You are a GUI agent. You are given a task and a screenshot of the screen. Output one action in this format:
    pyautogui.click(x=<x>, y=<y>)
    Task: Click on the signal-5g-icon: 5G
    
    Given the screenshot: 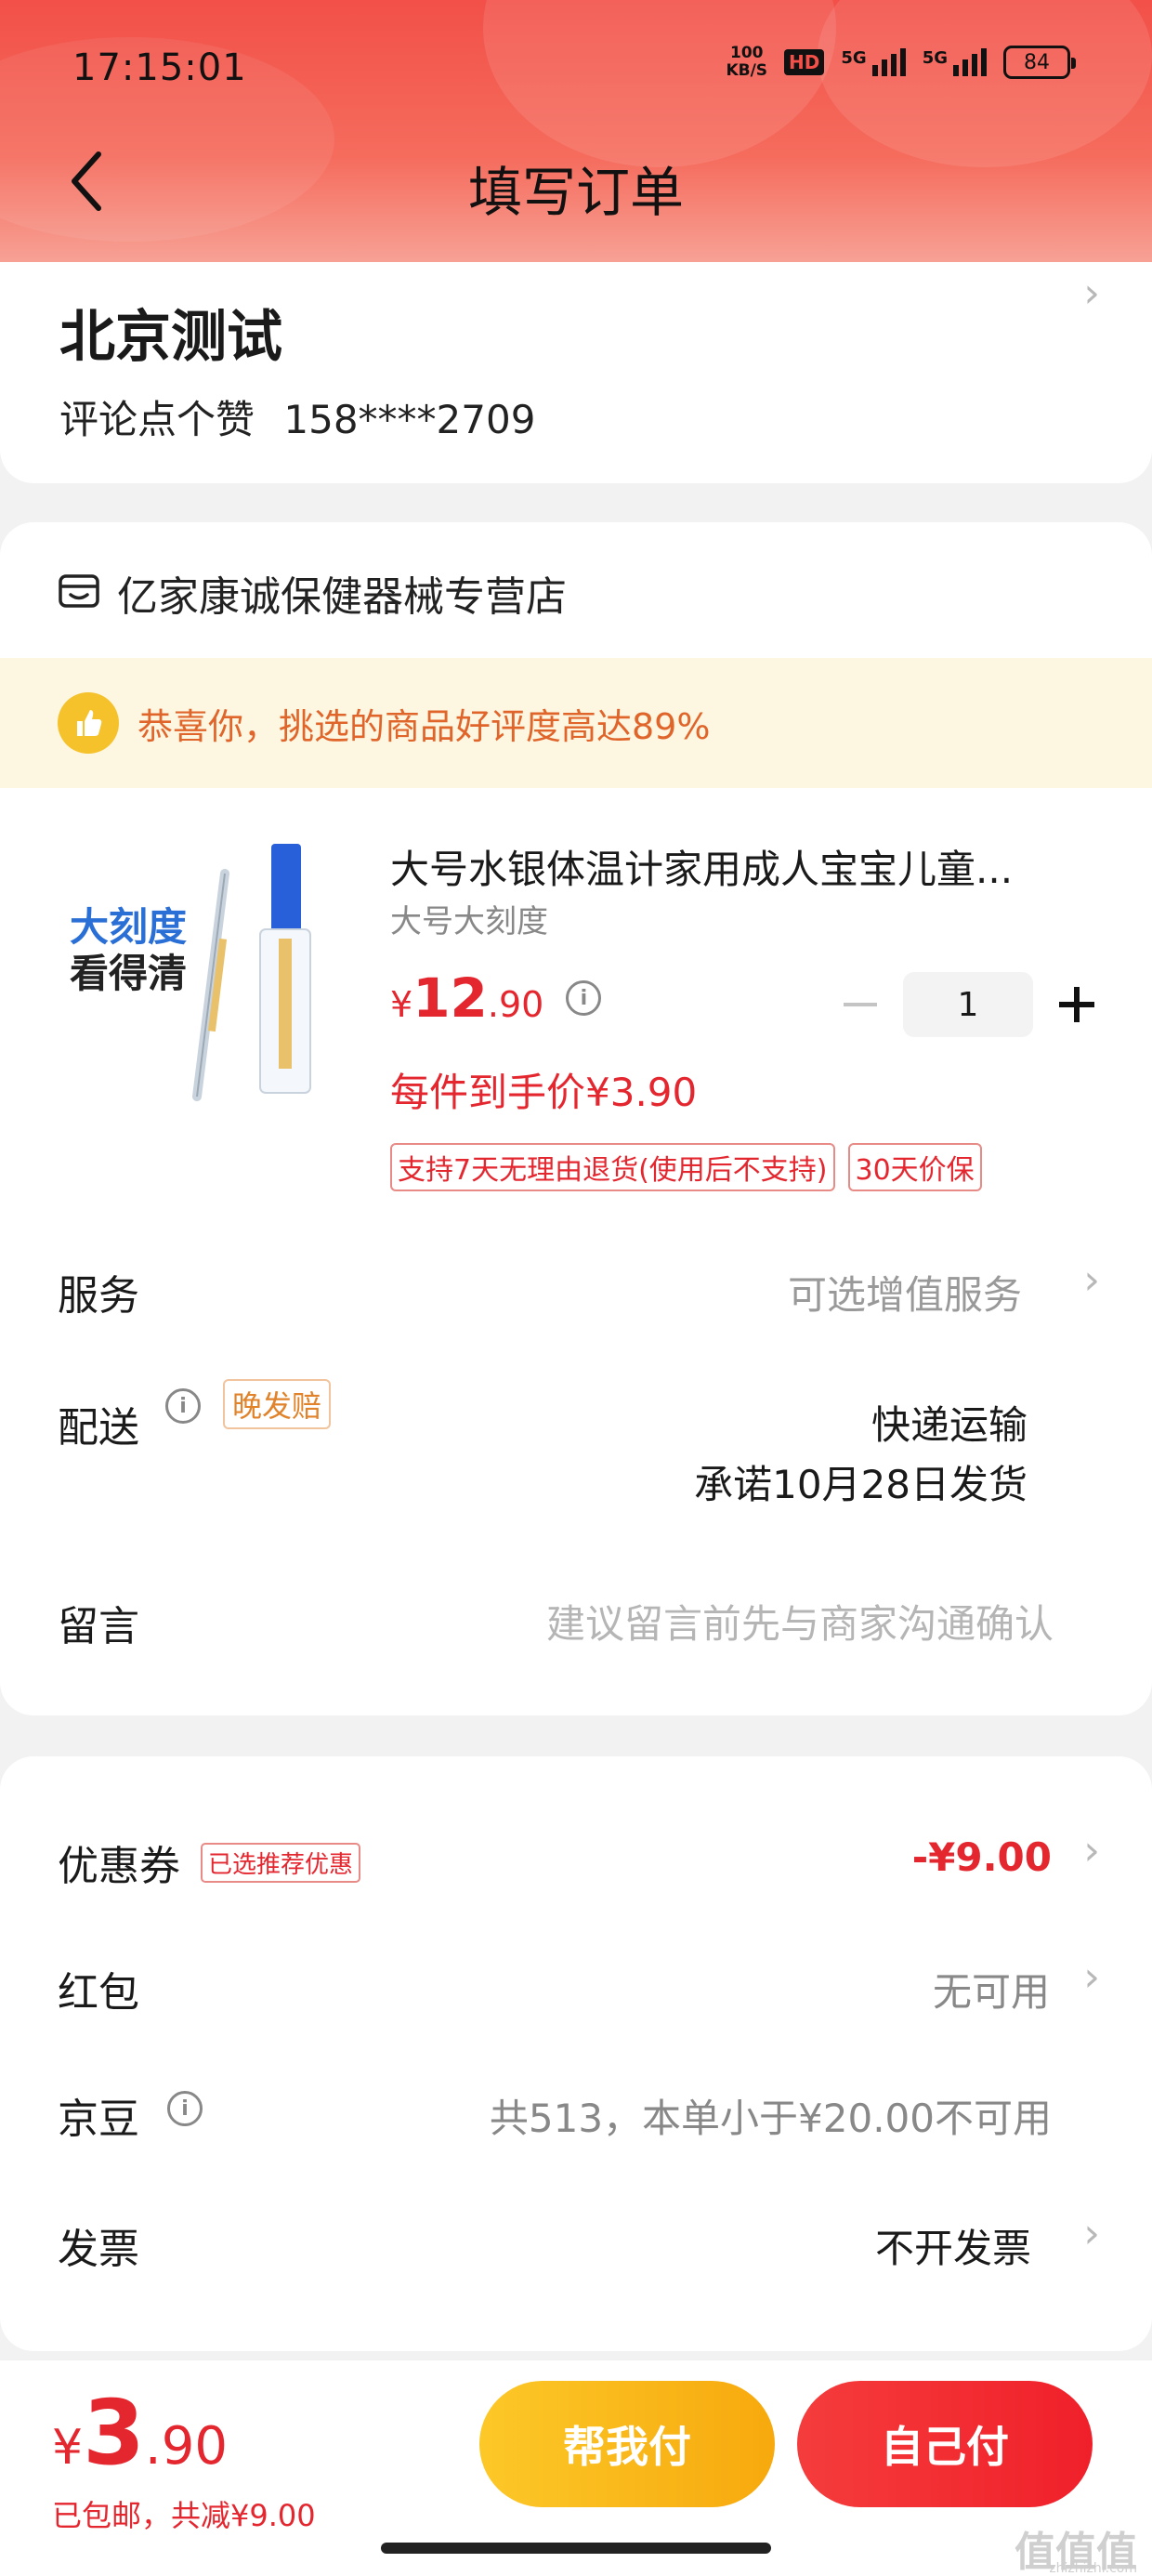 What is the action you would take?
    pyautogui.click(x=873, y=62)
    